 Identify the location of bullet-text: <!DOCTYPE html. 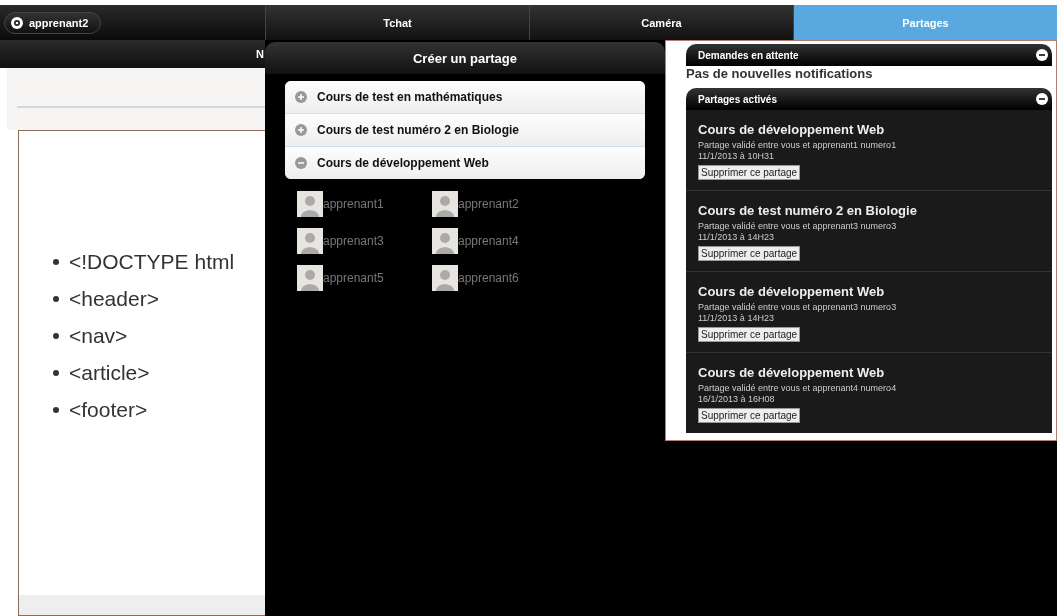
(152, 261).